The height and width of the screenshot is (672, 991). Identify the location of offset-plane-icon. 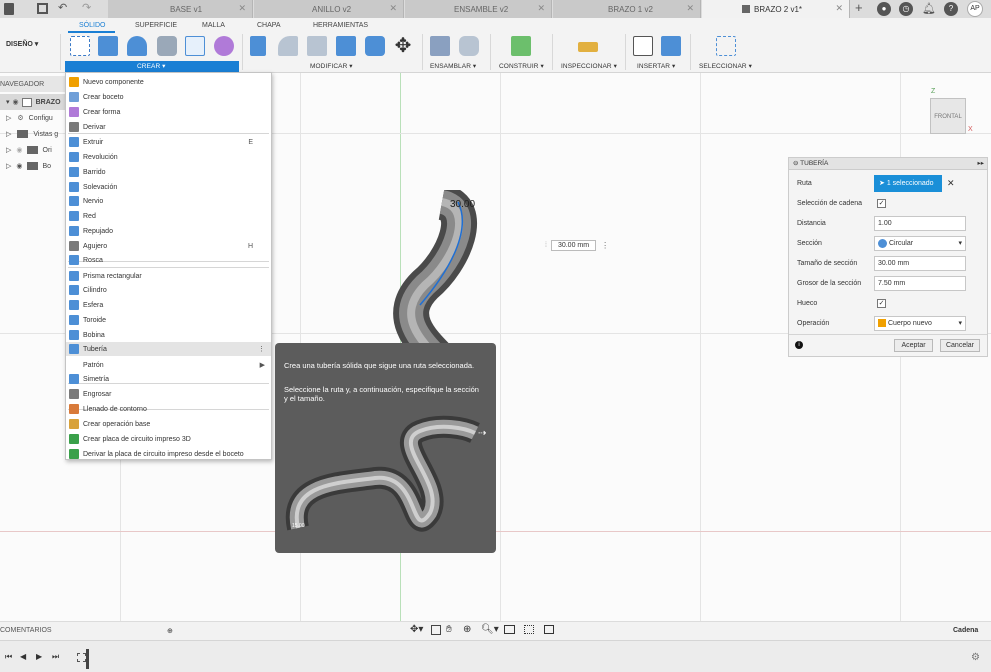
(521, 46).